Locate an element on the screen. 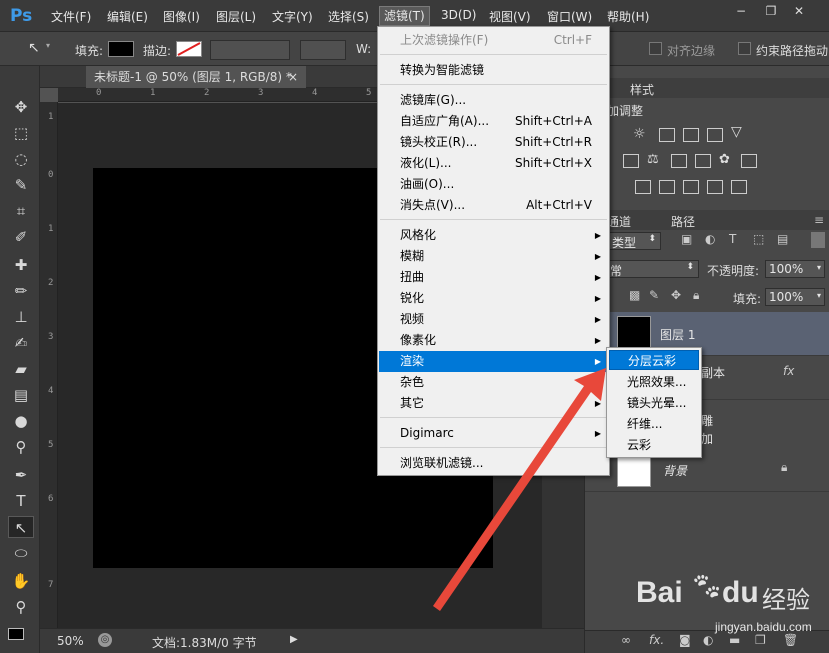  trash-icon: 🗑︎ is located at coordinates (790, 640).